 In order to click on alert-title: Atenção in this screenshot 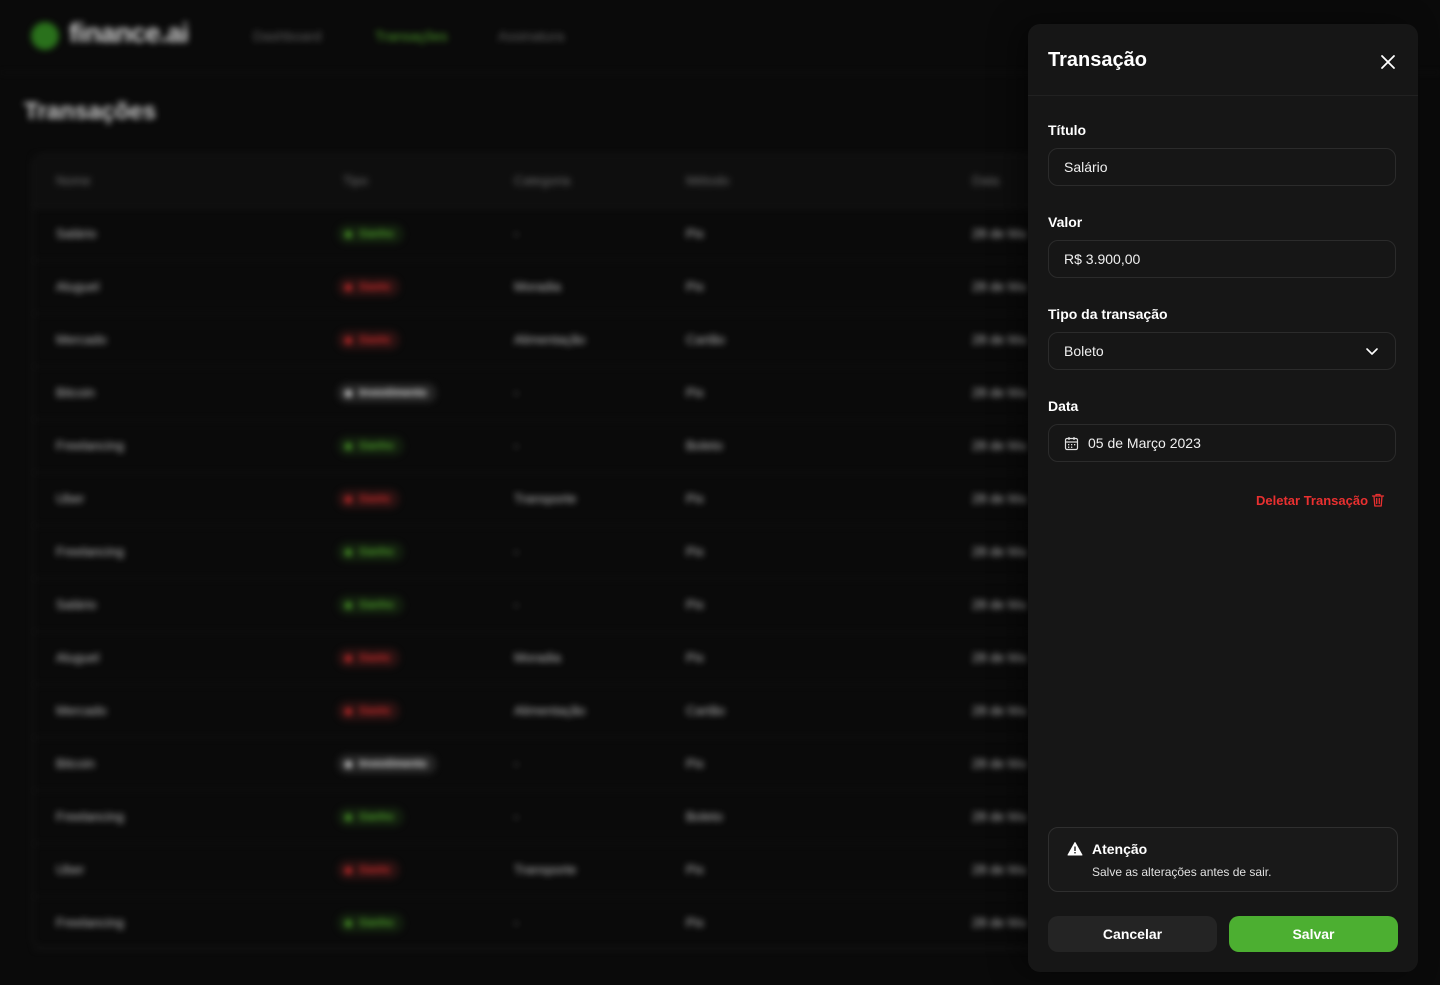, I will do `click(1120, 849)`.